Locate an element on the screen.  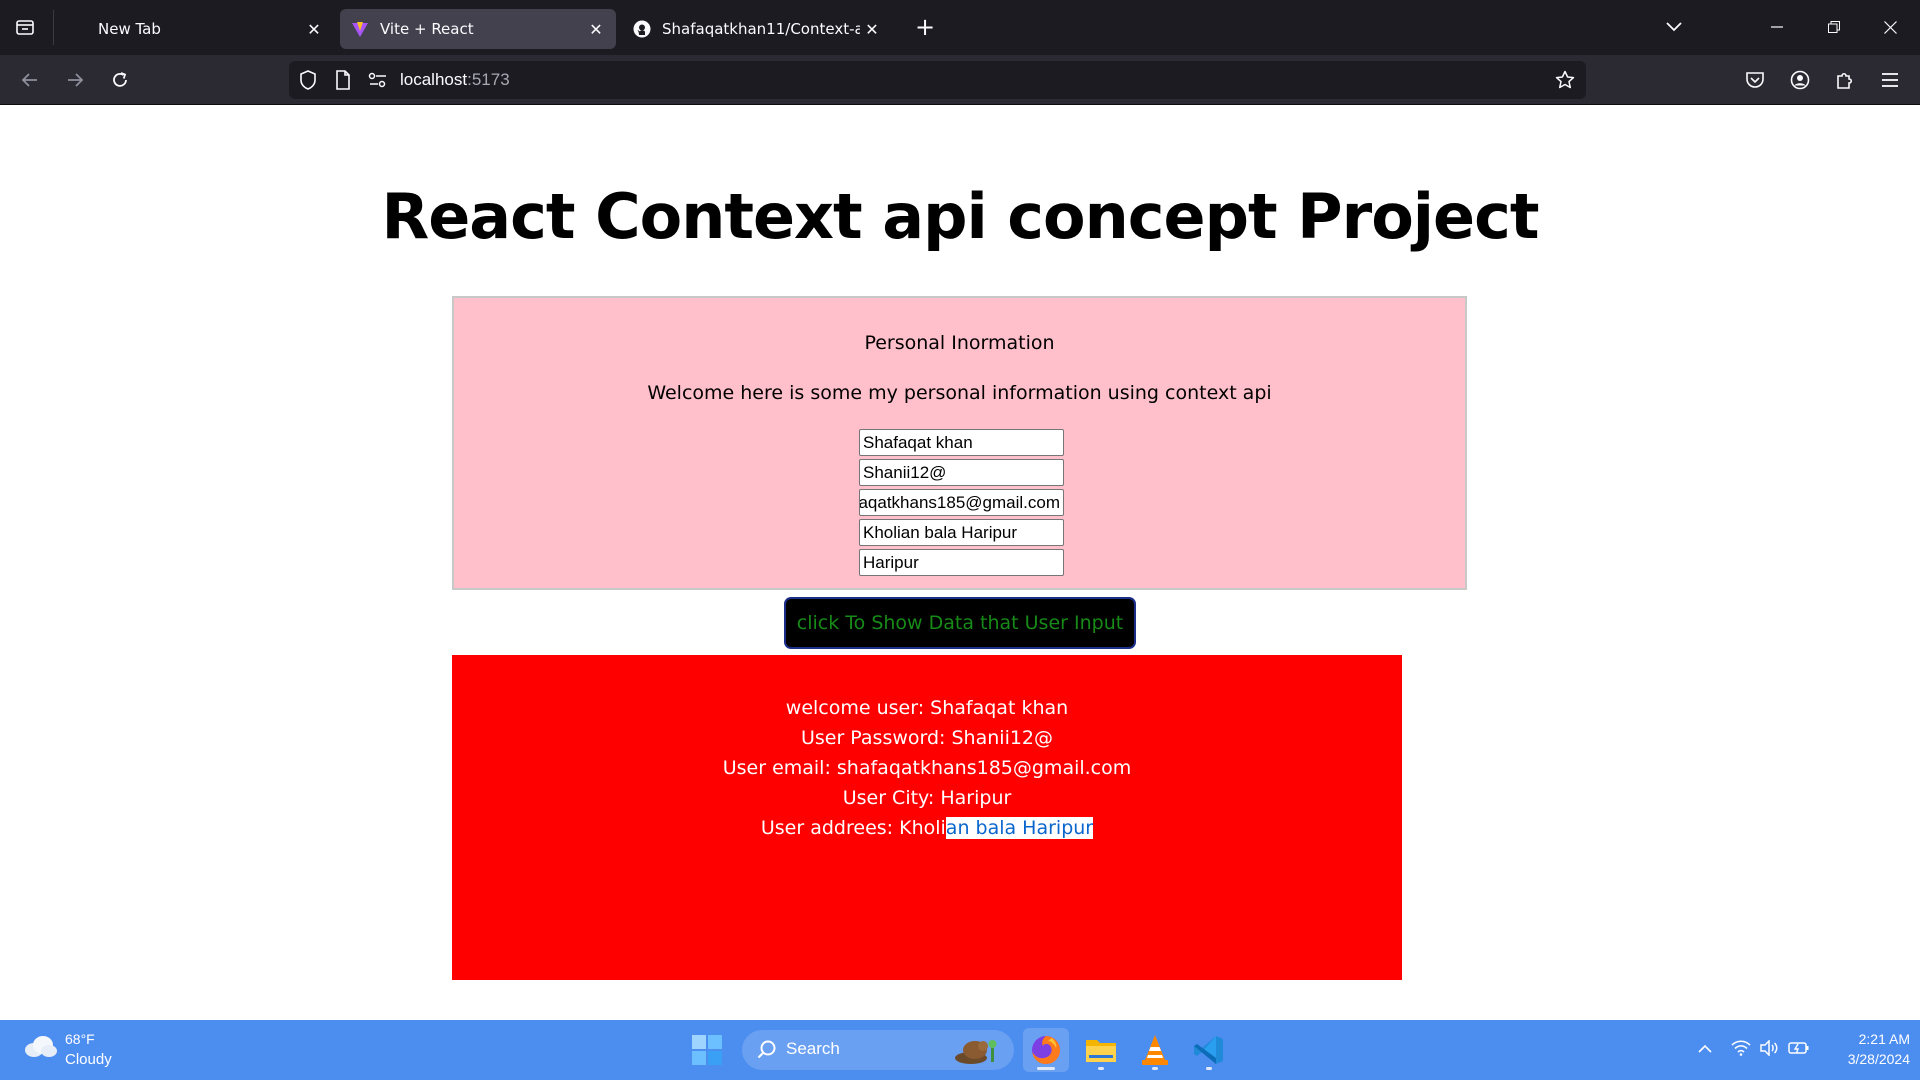
clock-time: 2:21 AM is located at coordinates (1865, 1039).